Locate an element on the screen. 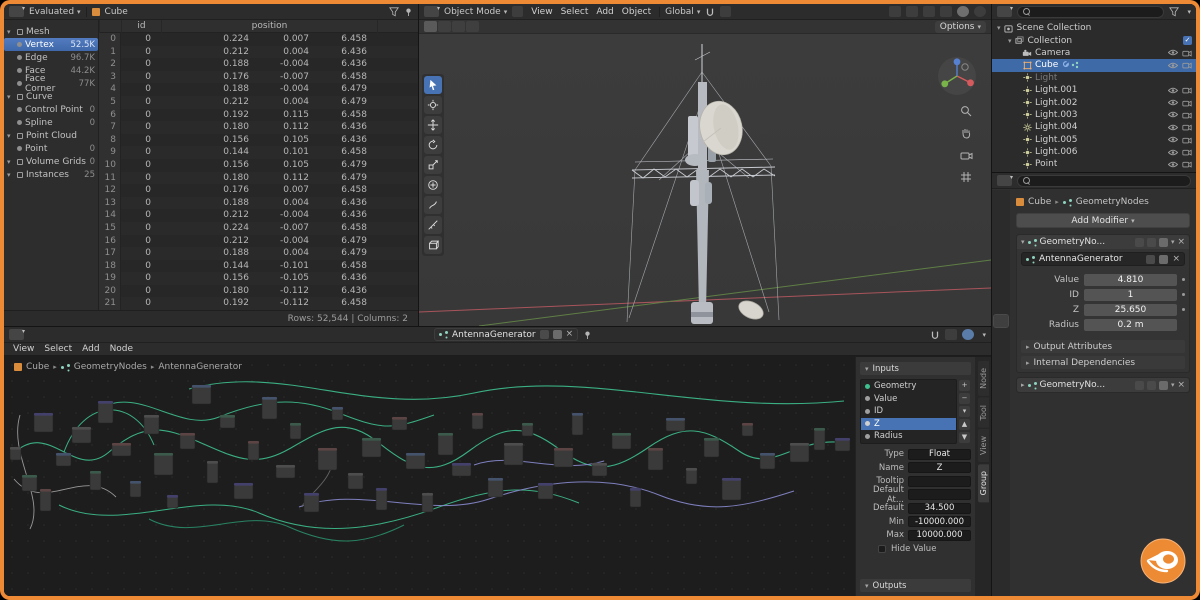  table-row: 2 0 0.188 -0.004 6.436 is located at coordinates (258, 64).